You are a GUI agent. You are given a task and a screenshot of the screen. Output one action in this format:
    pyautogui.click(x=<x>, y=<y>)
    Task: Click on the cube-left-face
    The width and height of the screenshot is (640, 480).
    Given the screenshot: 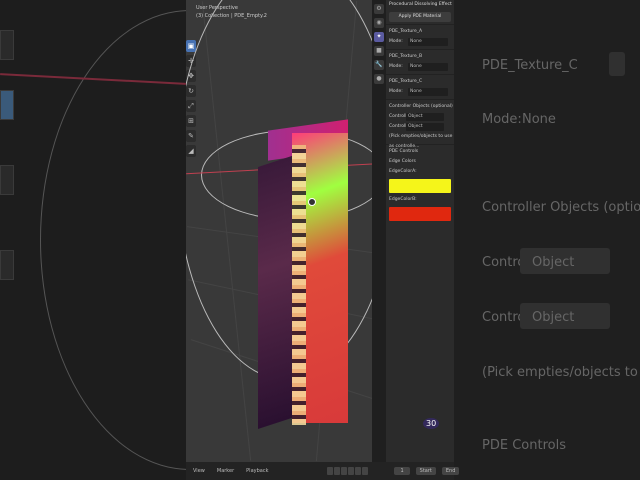 What is the action you would take?
    pyautogui.click(x=276, y=292)
    